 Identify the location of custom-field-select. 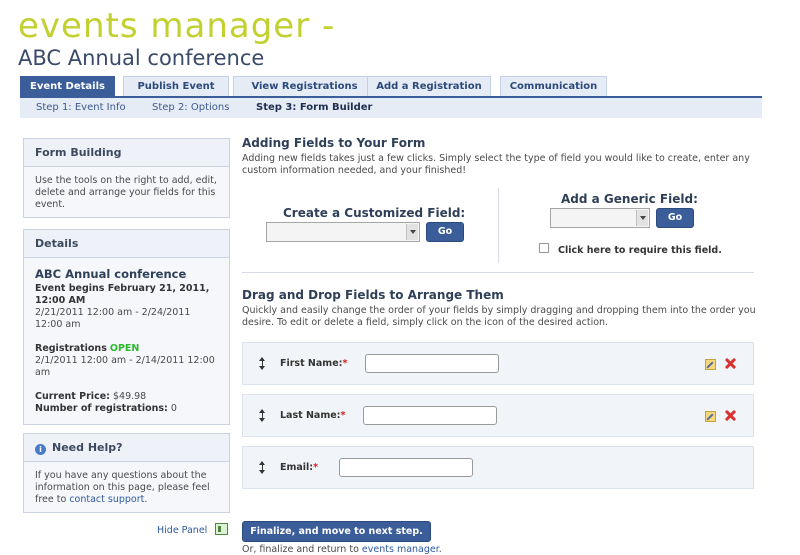
(343, 232).